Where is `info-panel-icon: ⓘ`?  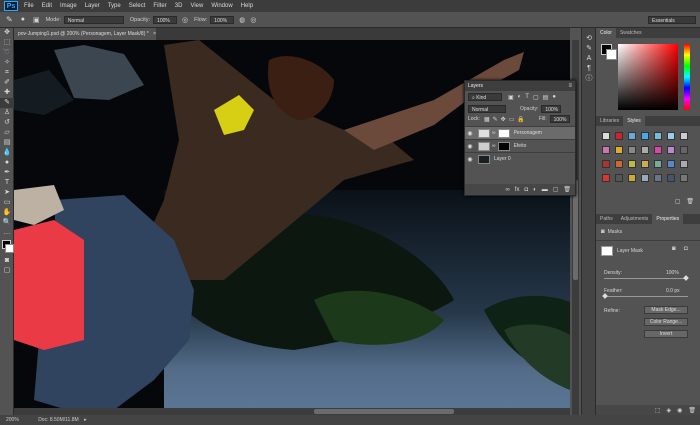 info-panel-icon: ⓘ is located at coordinates (589, 79).